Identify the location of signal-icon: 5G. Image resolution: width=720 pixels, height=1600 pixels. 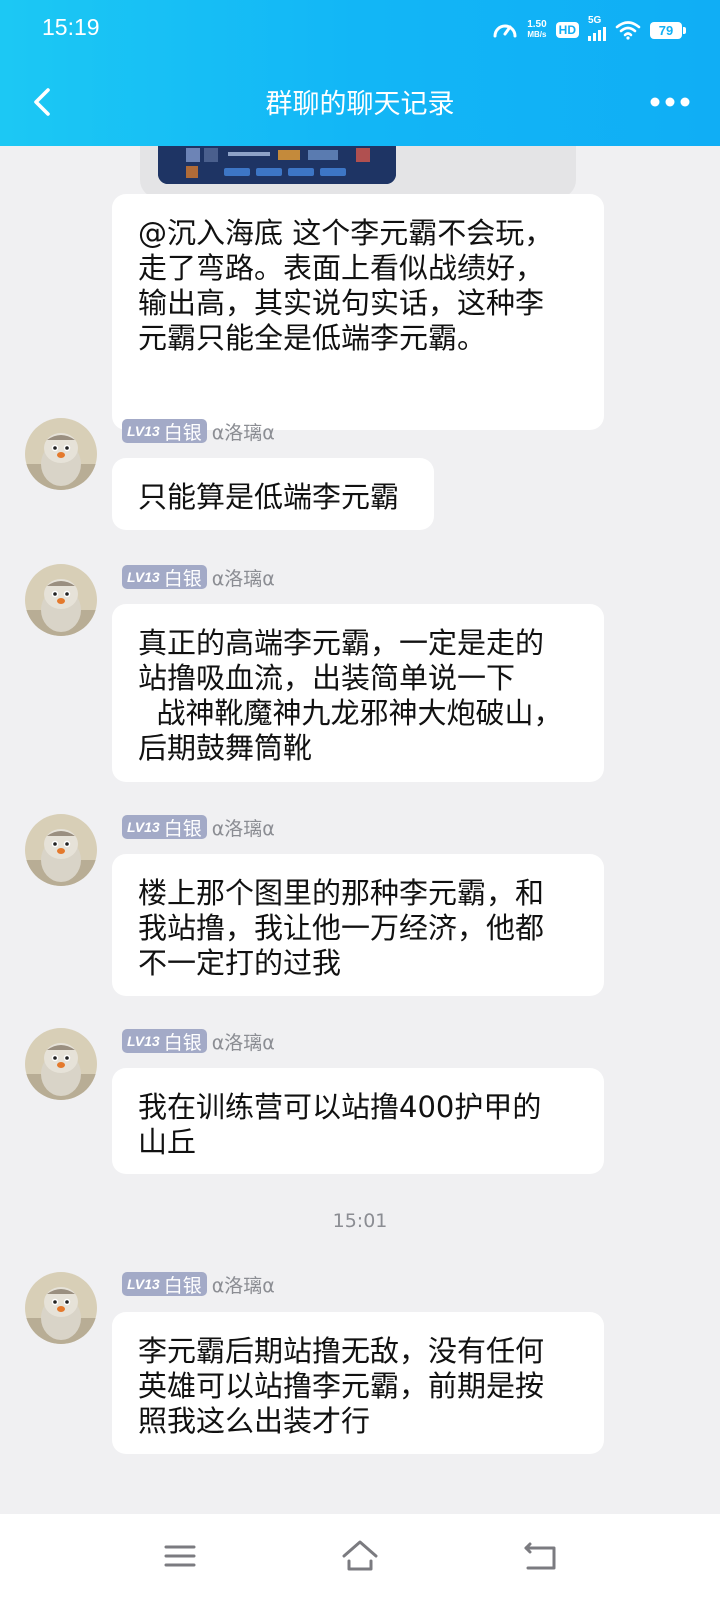
(597, 28).